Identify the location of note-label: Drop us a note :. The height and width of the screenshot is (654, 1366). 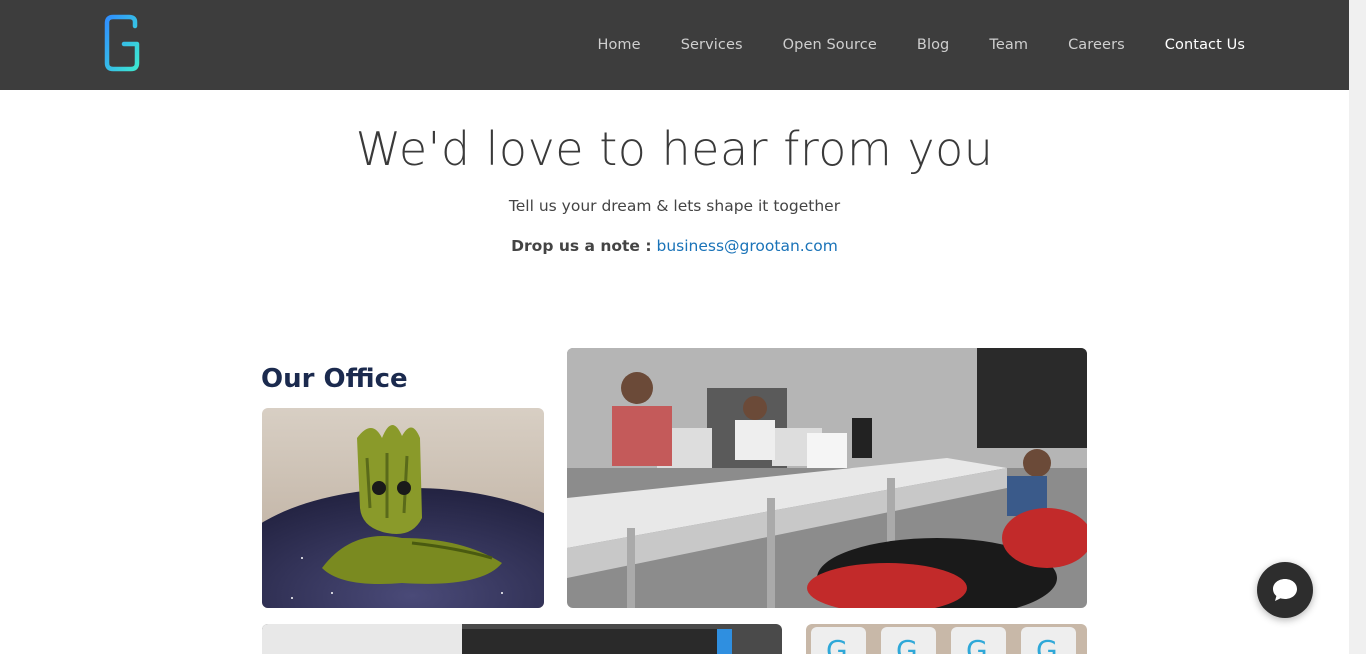
(581, 246).